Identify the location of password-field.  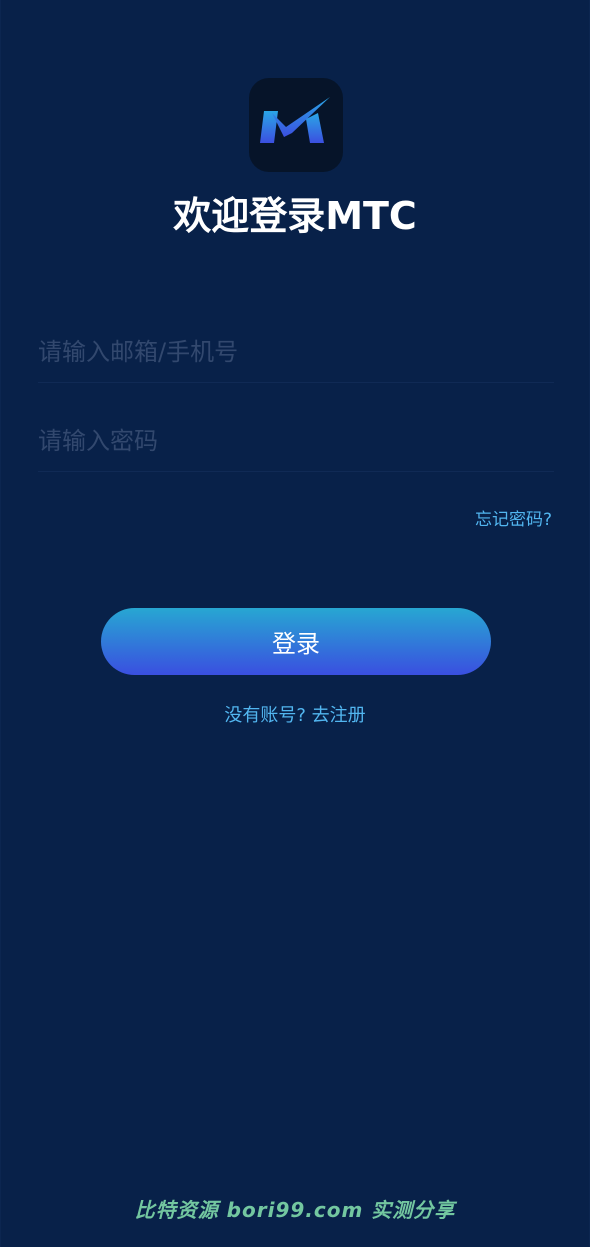
(296, 441).